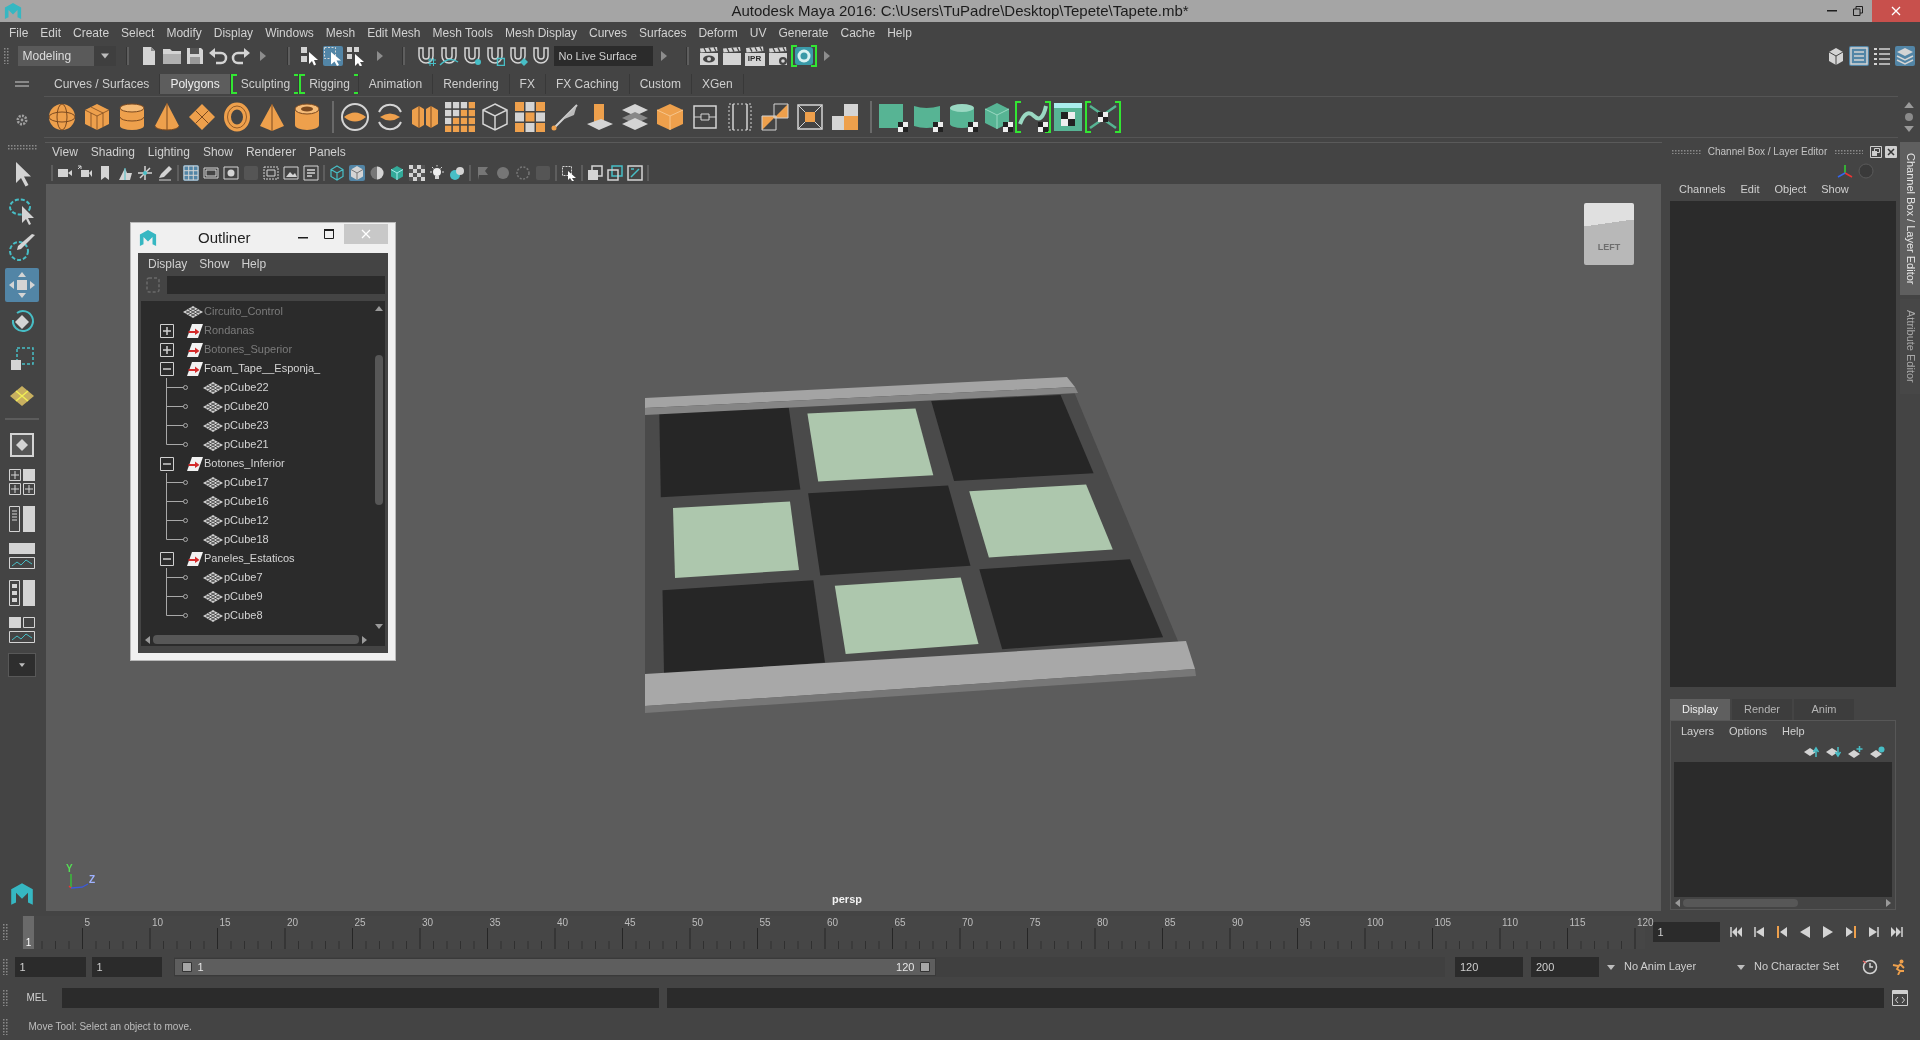 The width and height of the screenshot is (1920, 1040). What do you see at coordinates (243, 311) in the screenshot?
I see `outliner-item: Circuito_Control` at bounding box center [243, 311].